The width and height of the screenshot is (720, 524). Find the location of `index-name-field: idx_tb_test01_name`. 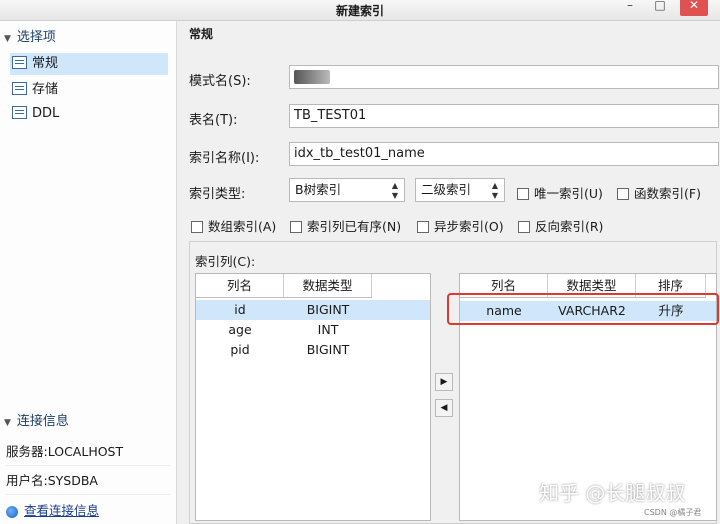

index-name-field: idx_tb_test01_name is located at coordinates (504, 154).